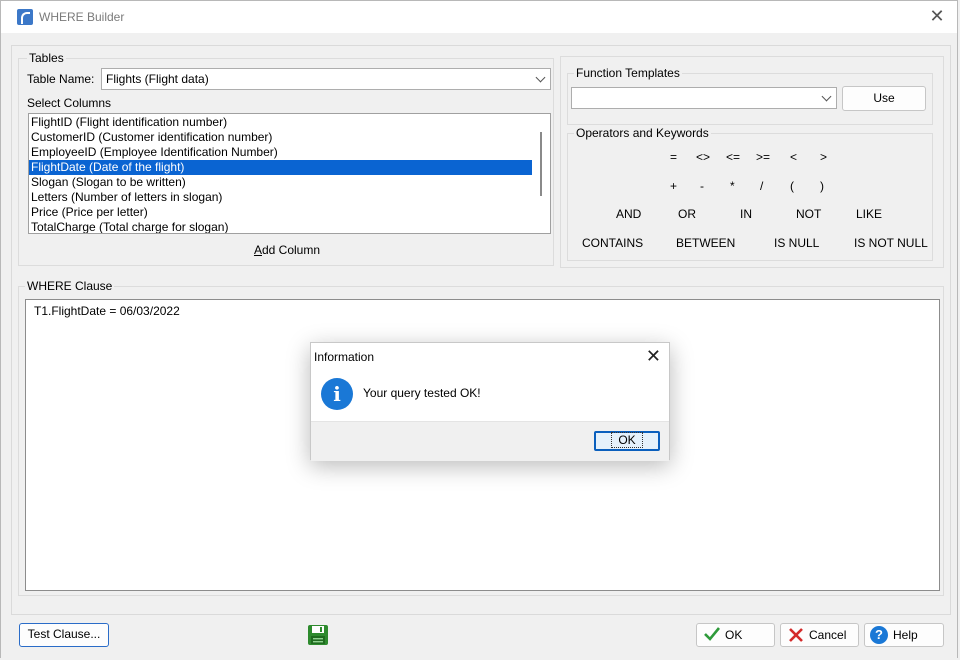 The height and width of the screenshot is (660, 960). What do you see at coordinates (653, 356) in the screenshot?
I see `dialog-close-icon: ✕` at bounding box center [653, 356].